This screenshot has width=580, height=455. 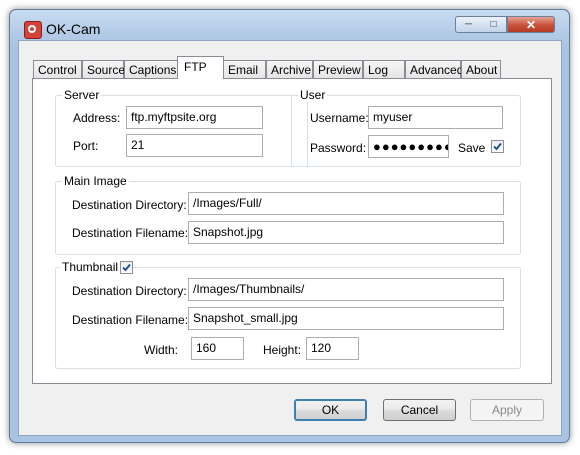 What do you see at coordinates (194, 145) in the screenshot?
I see `port-field: 21` at bounding box center [194, 145].